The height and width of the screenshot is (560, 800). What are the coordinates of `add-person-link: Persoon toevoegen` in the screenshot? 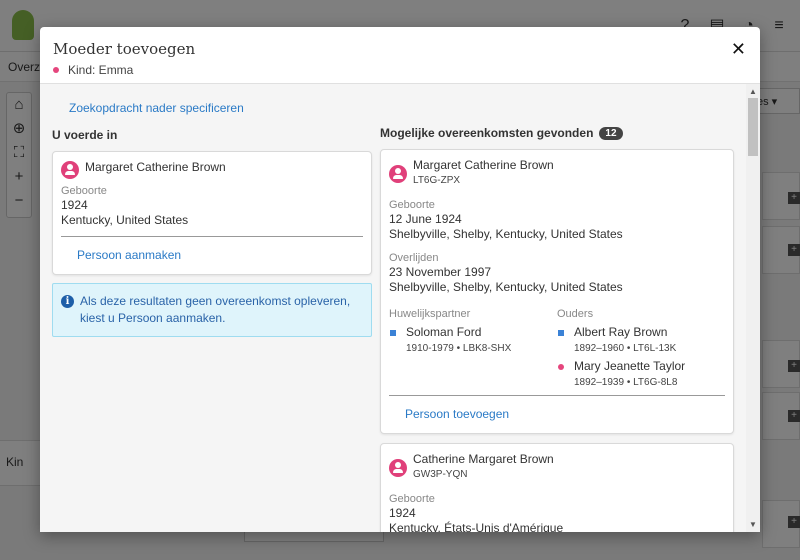 It's located at (557, 410).